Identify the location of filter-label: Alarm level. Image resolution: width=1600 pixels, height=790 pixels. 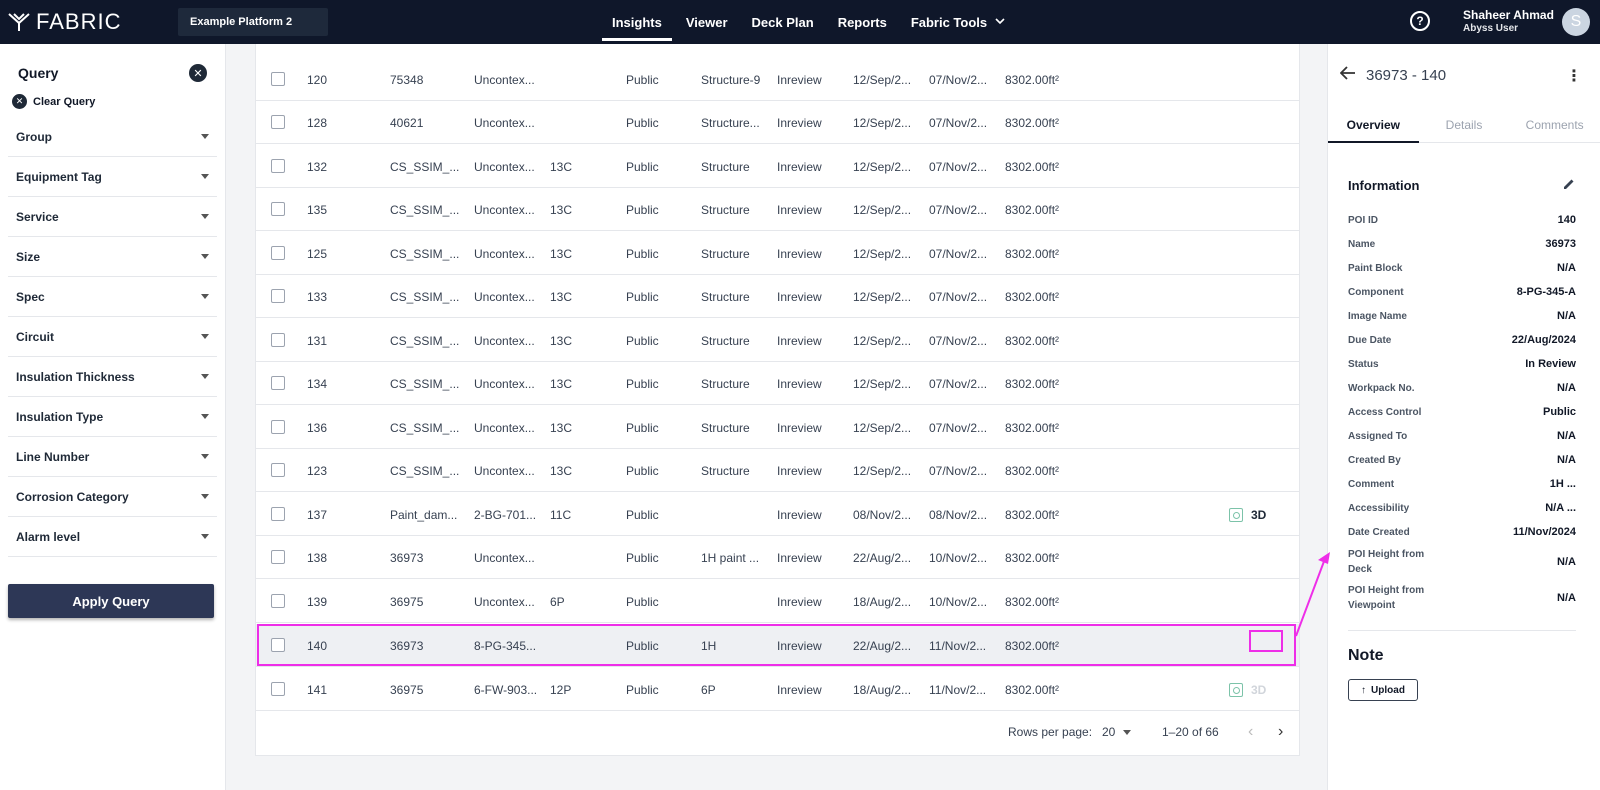
(48, 536).